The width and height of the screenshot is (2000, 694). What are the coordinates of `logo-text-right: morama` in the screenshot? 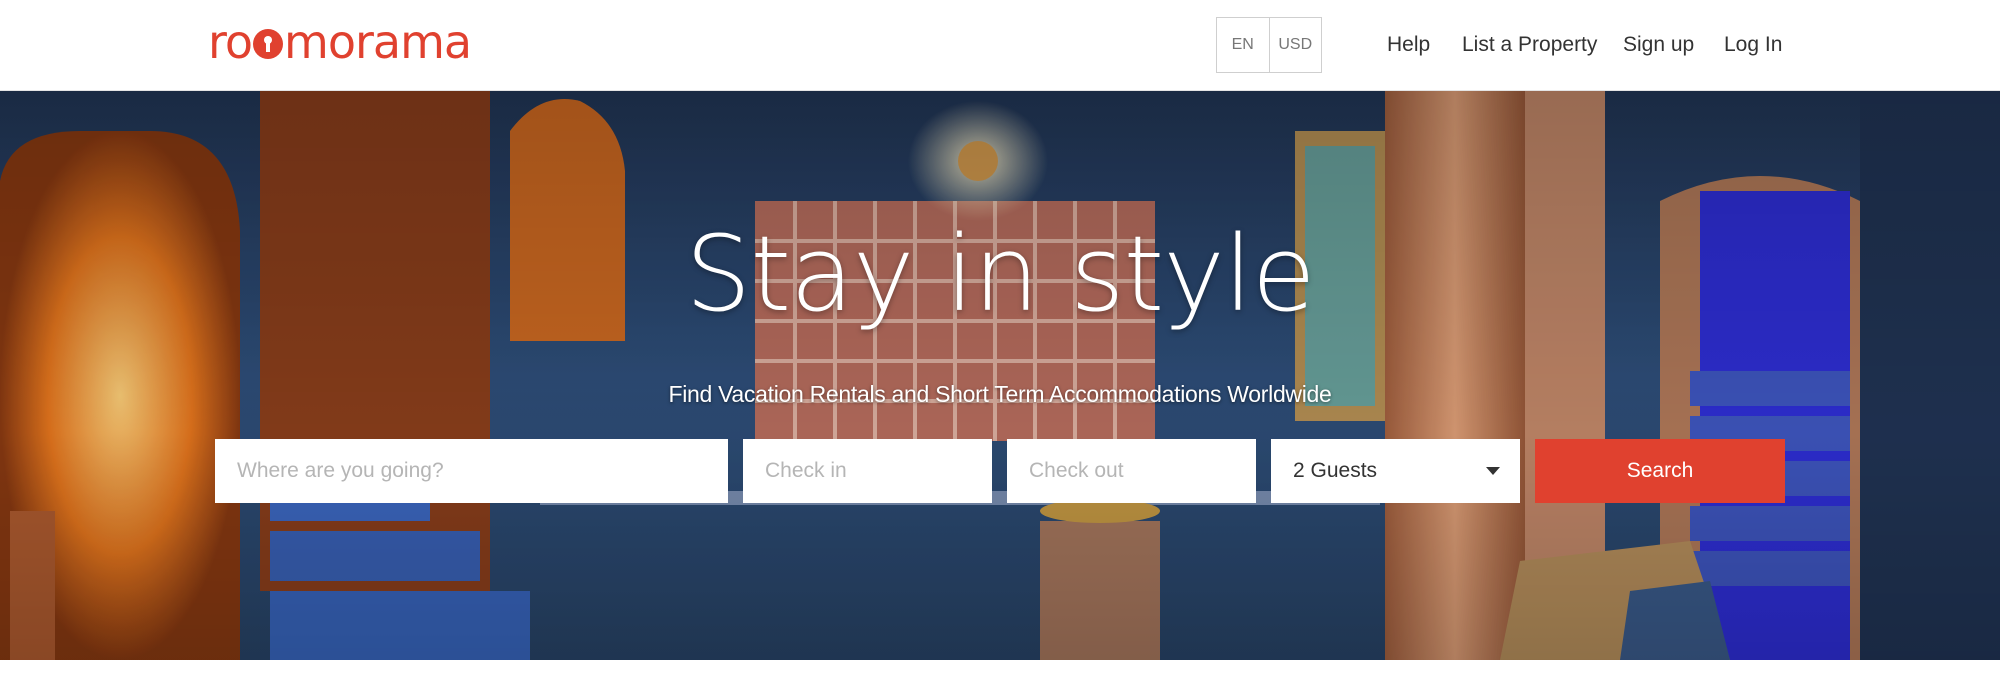 It's located at (378, 42).